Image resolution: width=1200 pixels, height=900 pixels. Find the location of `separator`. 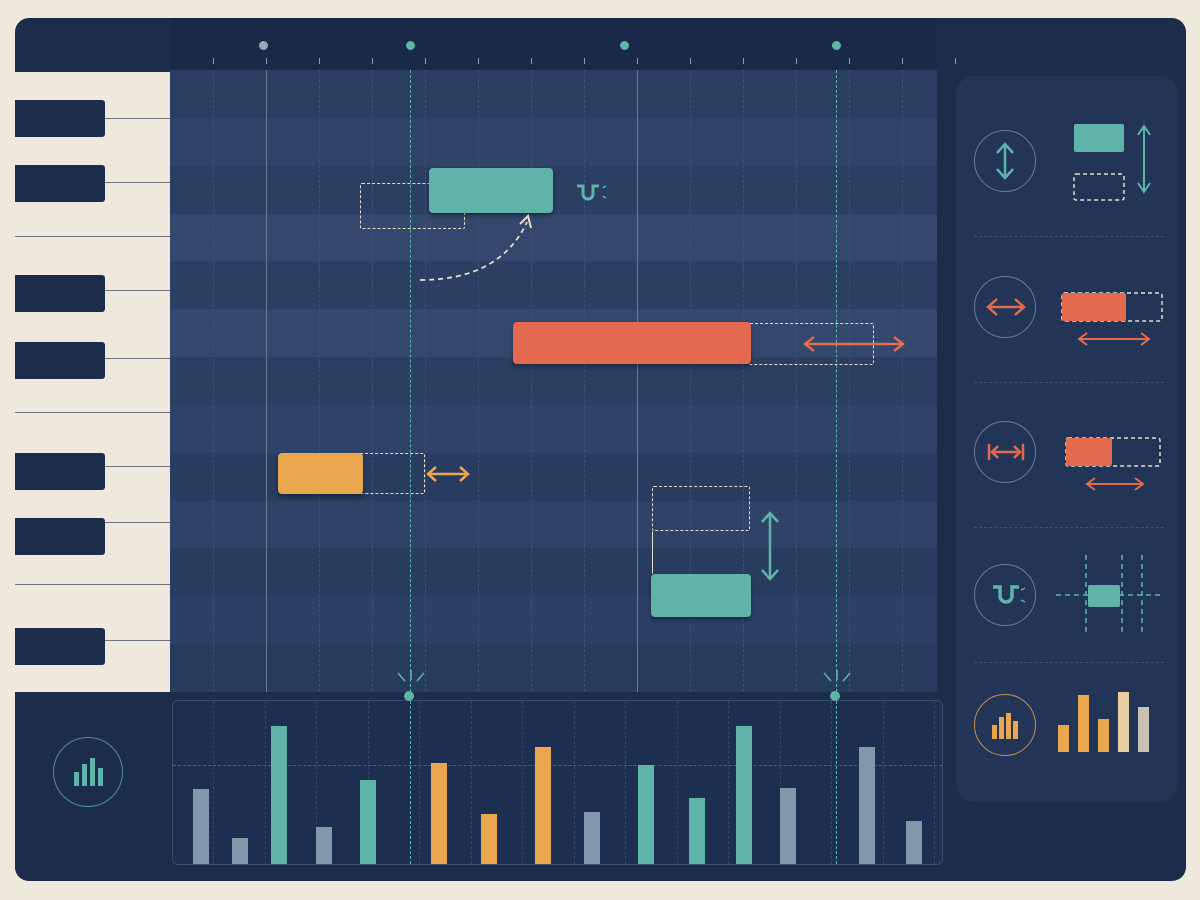

separator is located at coordinates (1069, 662).